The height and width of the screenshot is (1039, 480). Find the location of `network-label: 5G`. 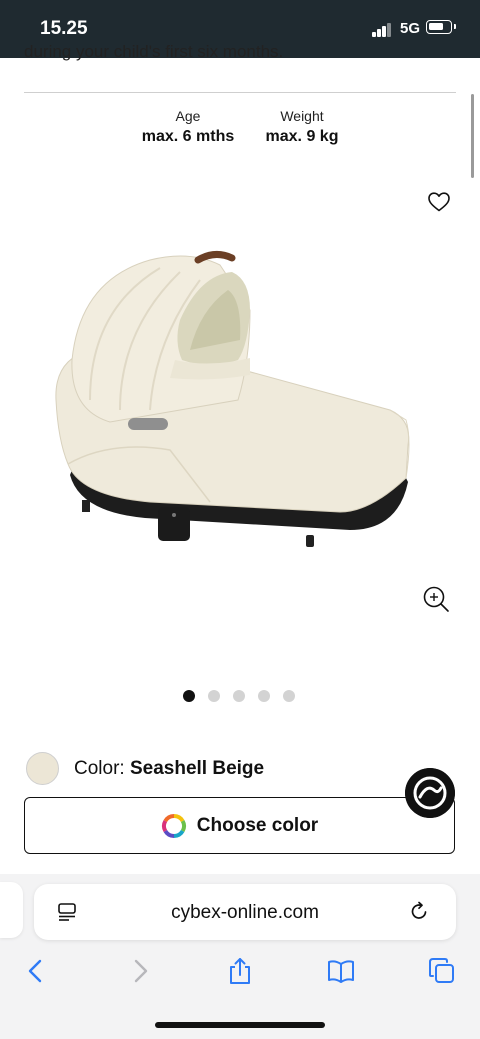

network-label: 5G is located at coordinates (410, 28).